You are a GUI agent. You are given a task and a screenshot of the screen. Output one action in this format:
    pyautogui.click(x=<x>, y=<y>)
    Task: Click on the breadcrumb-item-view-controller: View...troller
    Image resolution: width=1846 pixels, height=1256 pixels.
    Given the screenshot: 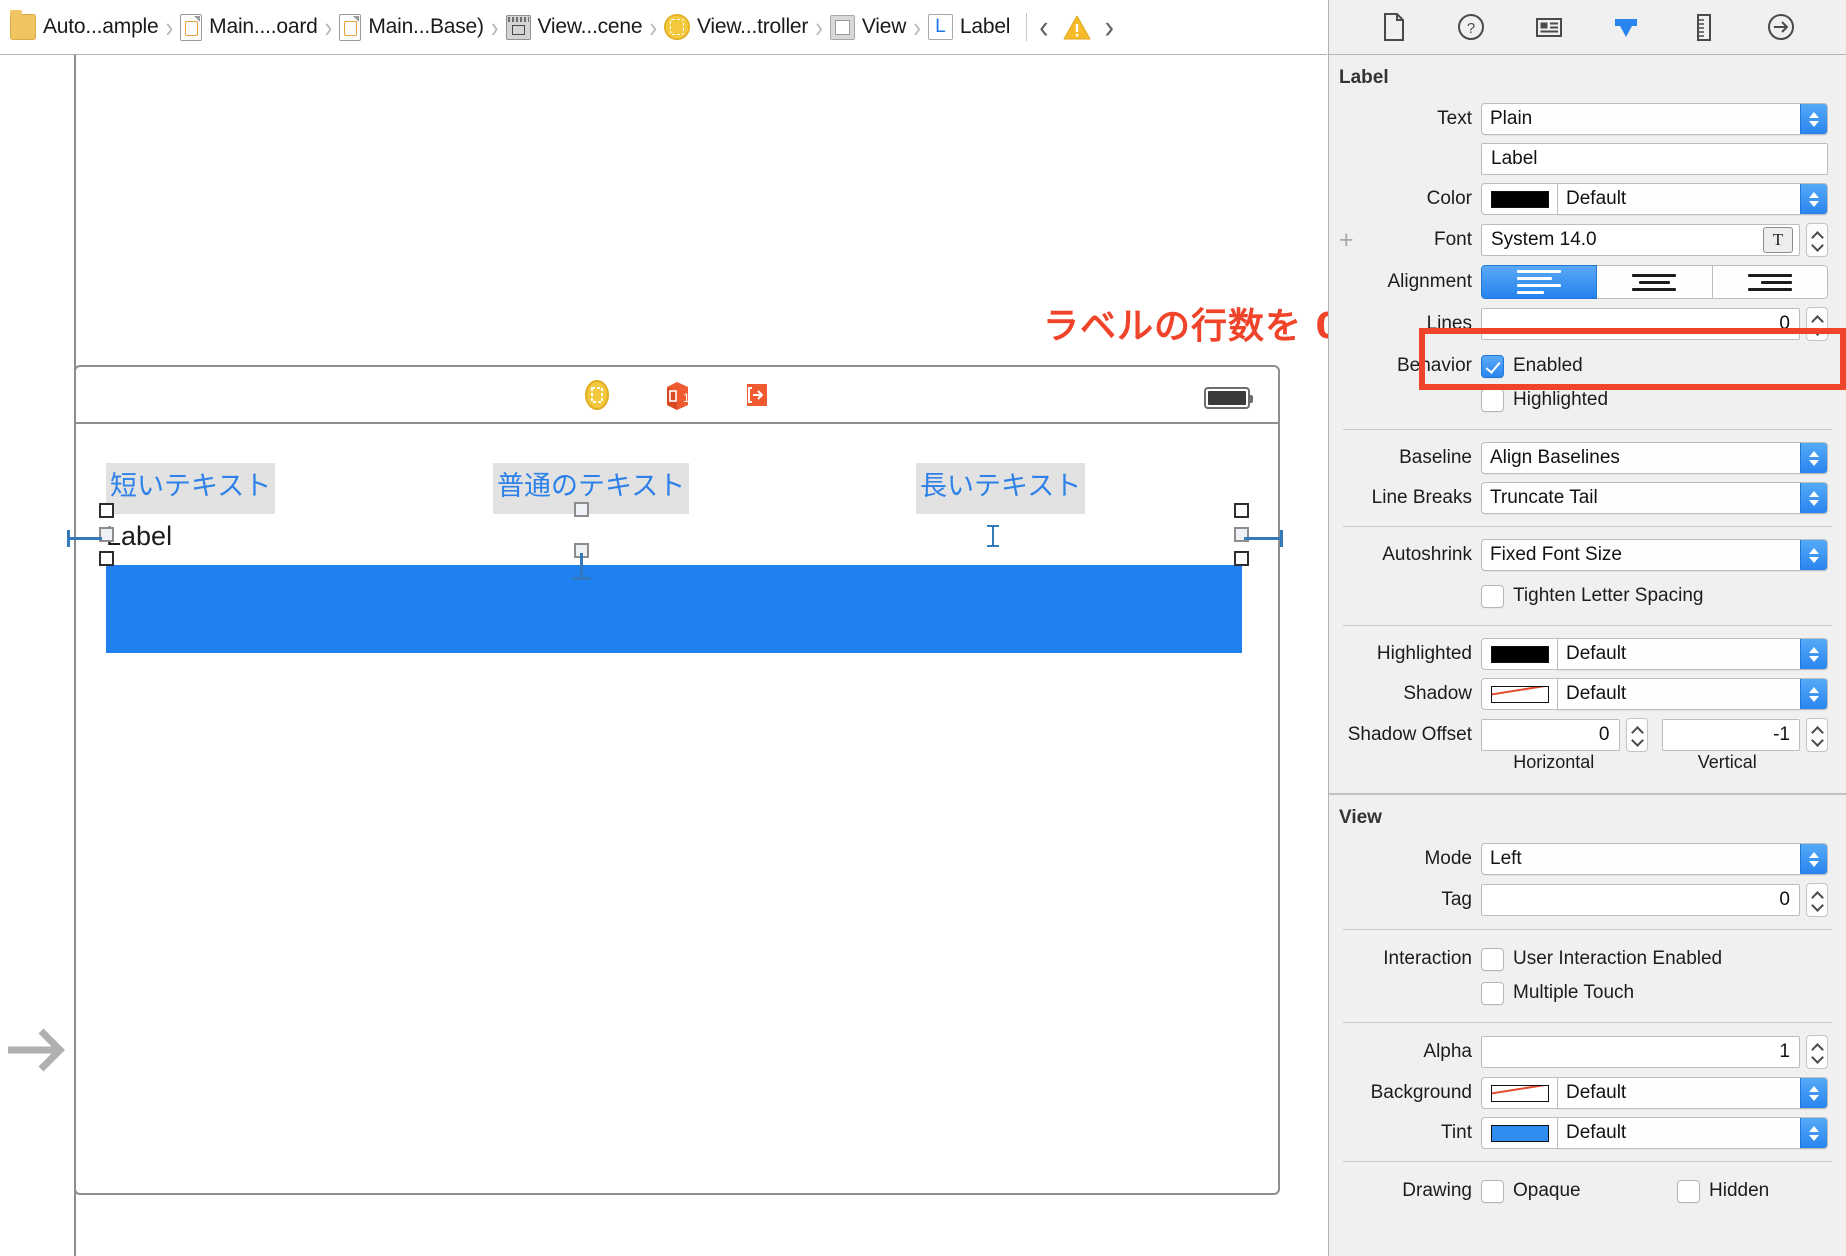 What is the action you would take?
    pyautogui.click(x=736, y=27)
    